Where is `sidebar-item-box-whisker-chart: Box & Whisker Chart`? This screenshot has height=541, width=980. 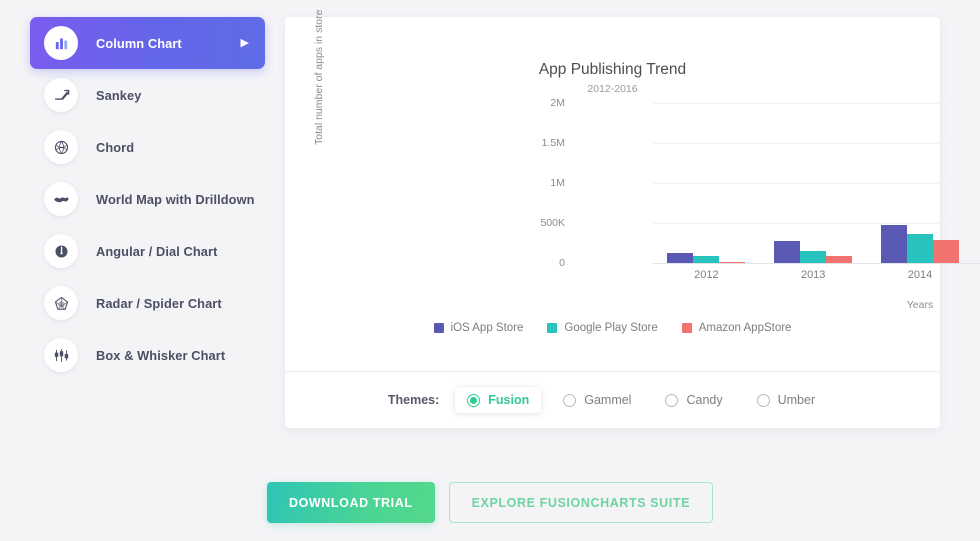
sidebar-item-box-whisker-chart: Box & Whisker Chart is located at coordinates (147, 355).